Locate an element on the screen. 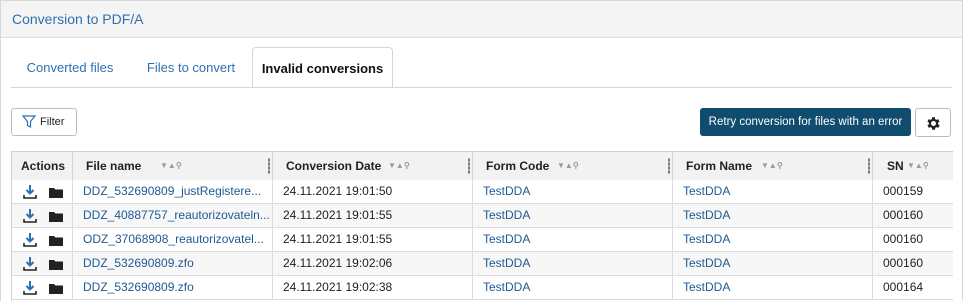  col-form-name-header: Form Name ▼▲⚲ is located at coordinates (773, 166).